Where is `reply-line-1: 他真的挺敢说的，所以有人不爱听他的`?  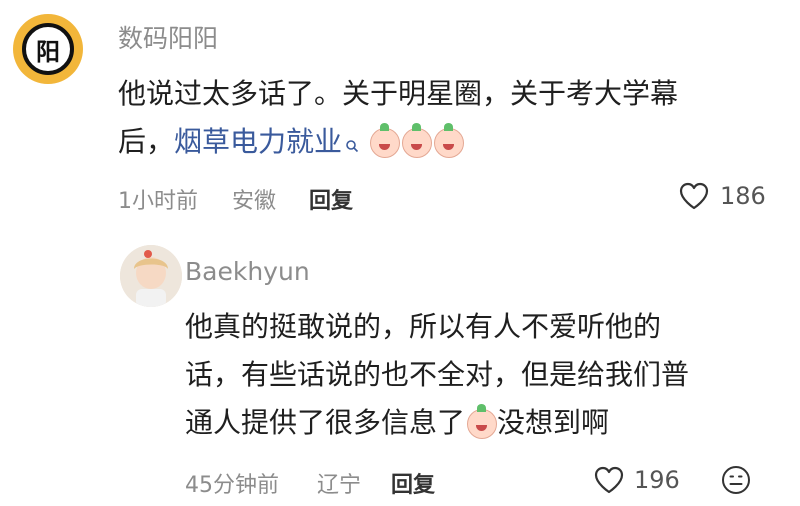 reply-line-1: 他真的挺敢说的，所以有人不爱听他的 is located at coordinates (423, 326).